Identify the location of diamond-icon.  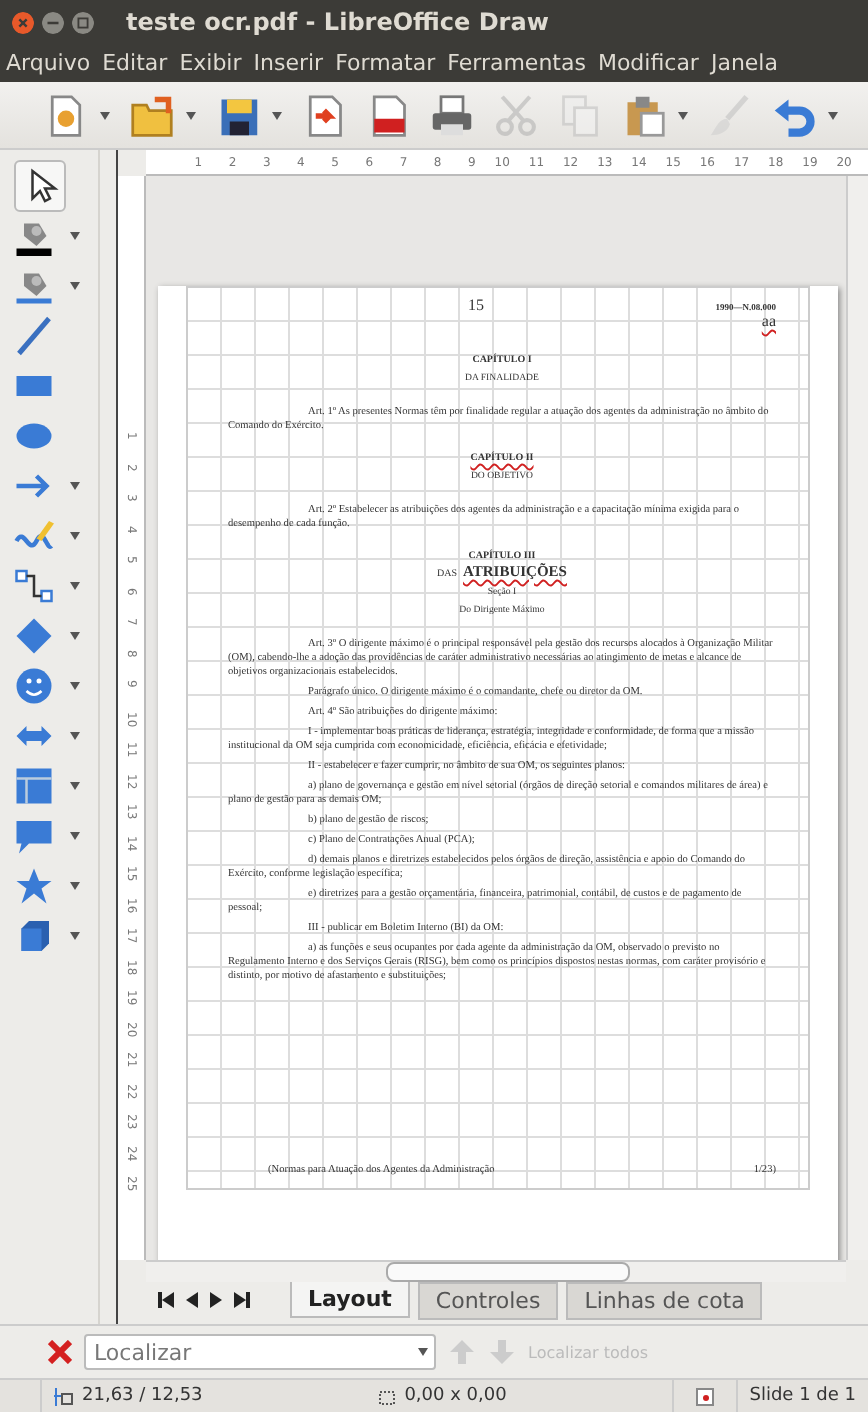
(34, 636).